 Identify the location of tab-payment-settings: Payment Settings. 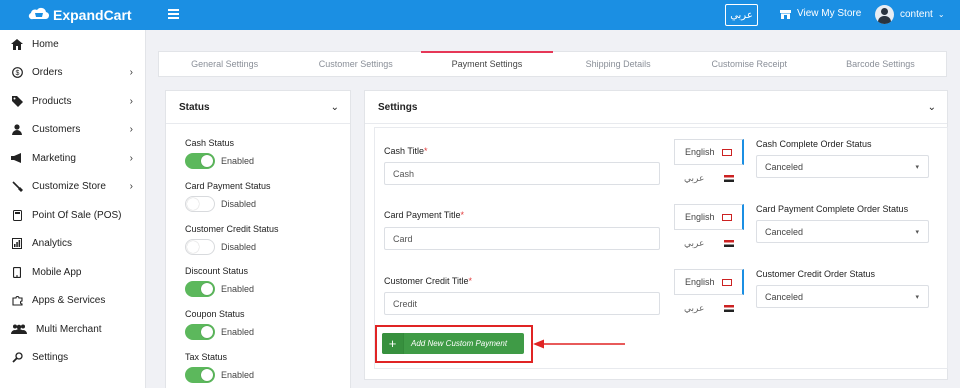
(487, 63).